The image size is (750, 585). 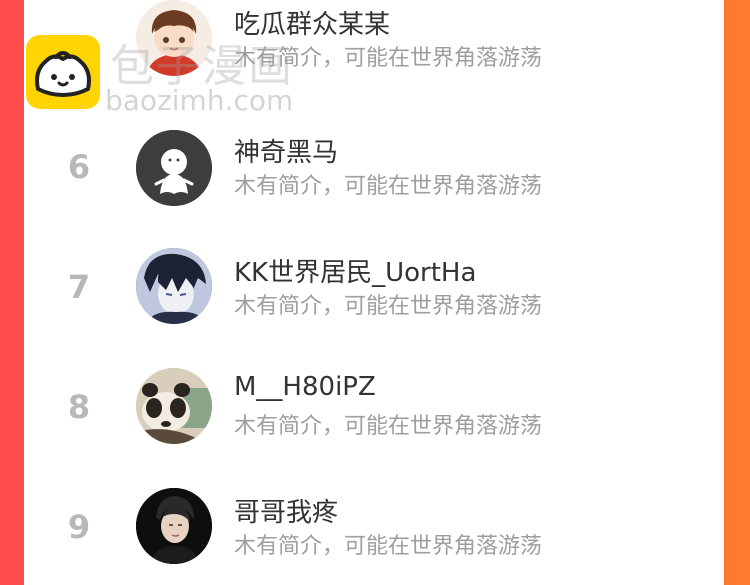 I want to click on person-photo-avatar-icon, so click(x=174, y=526).